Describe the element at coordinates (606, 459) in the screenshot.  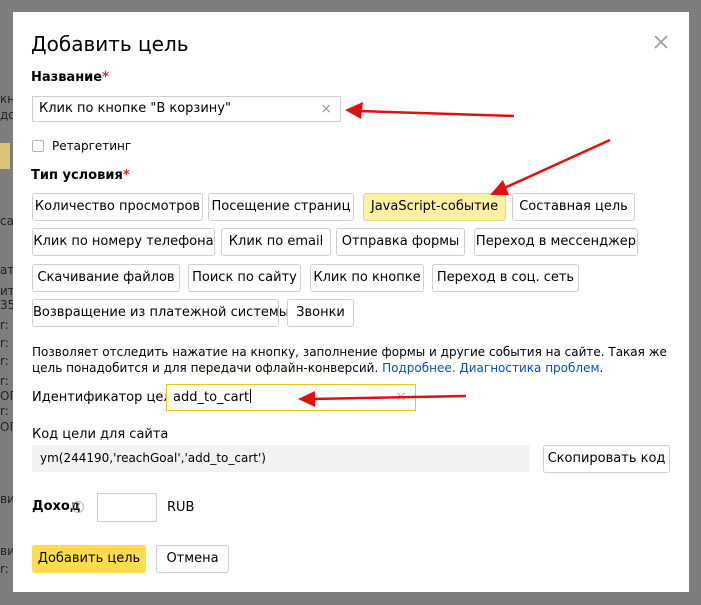
I see `copy-code-button: Скопировать код` at that location.